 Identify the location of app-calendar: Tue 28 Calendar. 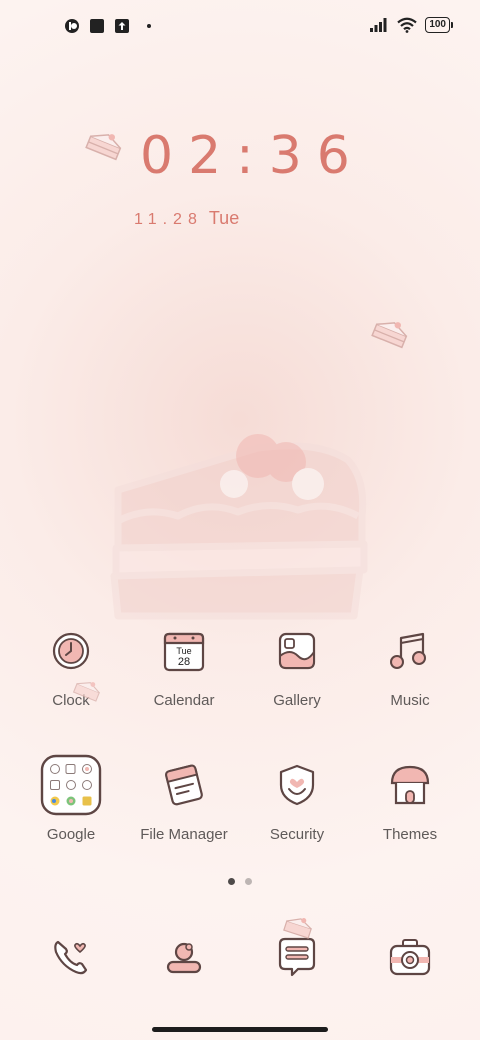
(184, 664).